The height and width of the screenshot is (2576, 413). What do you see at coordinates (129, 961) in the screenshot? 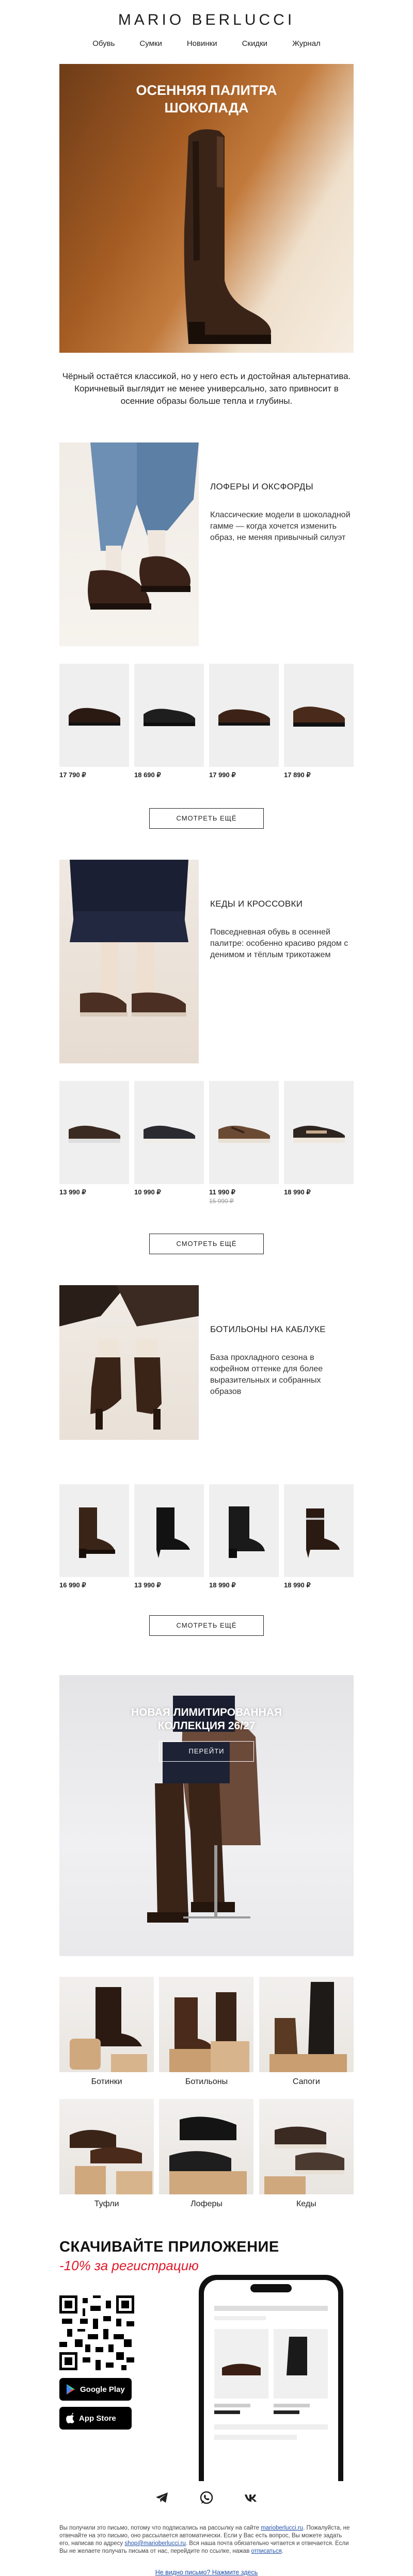
I see `sneakers-lifestyle-image` at bounding box center [129, 961].